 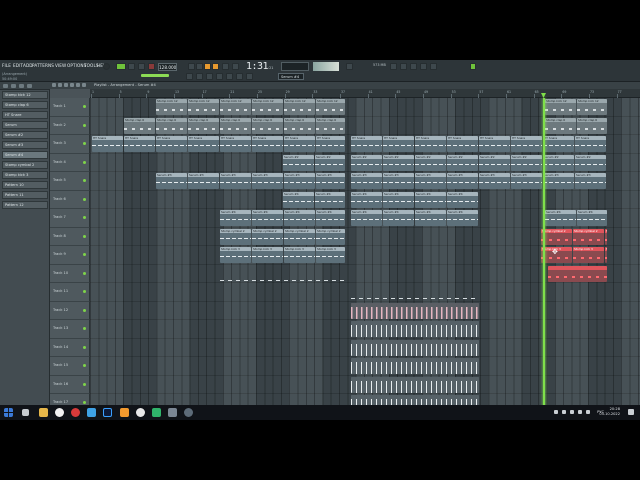 I want to click on blend-notes-icon, so click(x=215, y=66).